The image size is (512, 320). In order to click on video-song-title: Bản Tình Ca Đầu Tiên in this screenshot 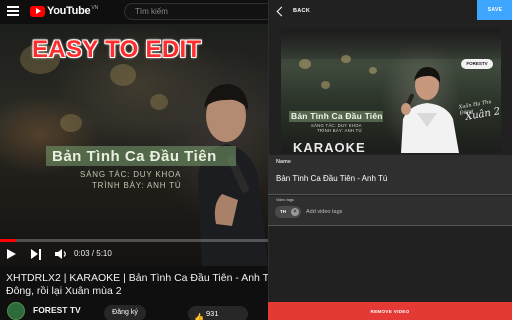, I will do `click(134, 156)`.